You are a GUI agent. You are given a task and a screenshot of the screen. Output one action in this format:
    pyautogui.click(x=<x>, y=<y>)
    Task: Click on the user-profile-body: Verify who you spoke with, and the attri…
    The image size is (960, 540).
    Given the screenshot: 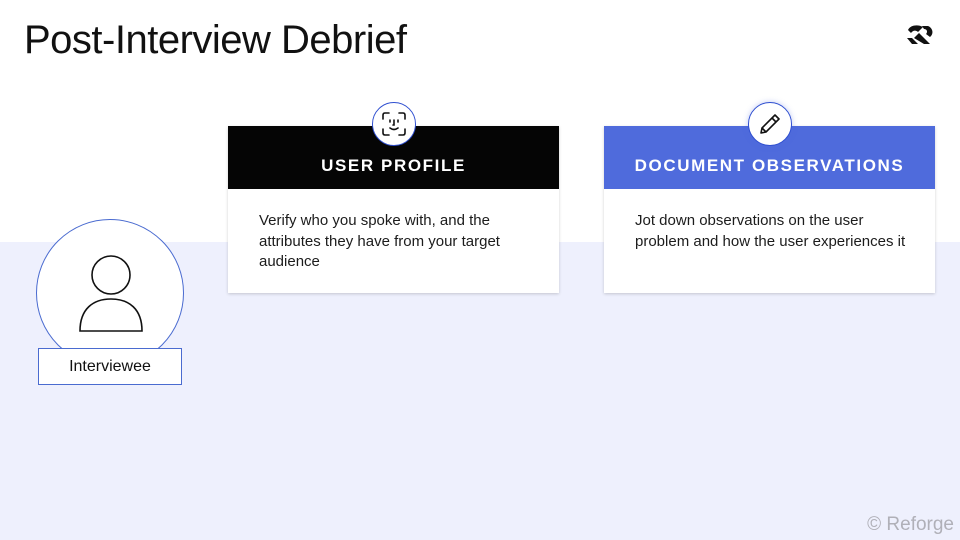 What is the action you would take?
    pyautogui.click(x=379, y=241)
    